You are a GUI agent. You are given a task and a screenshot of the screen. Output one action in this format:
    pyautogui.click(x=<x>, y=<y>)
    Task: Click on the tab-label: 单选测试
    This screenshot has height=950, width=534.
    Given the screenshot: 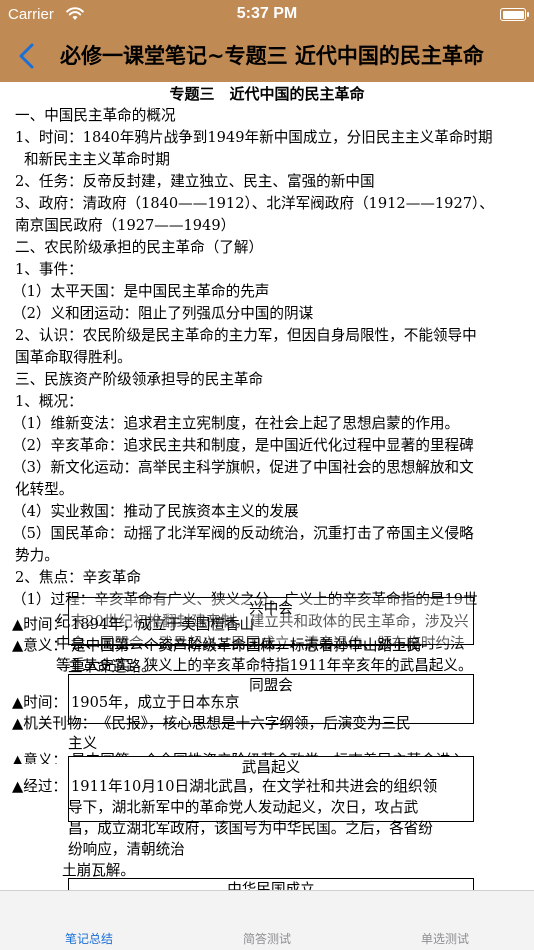 What is the action you would take?
    pyautogui.click(x=444, y=939)
    